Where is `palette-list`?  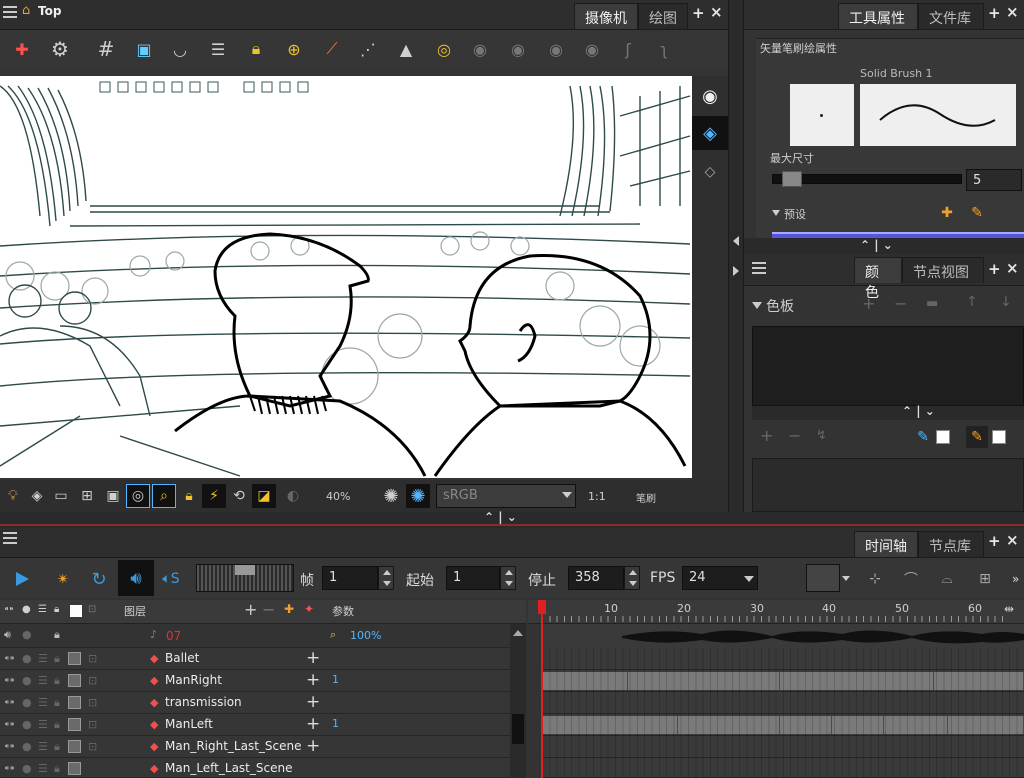
palette-list is located at coordinates (888, 366).